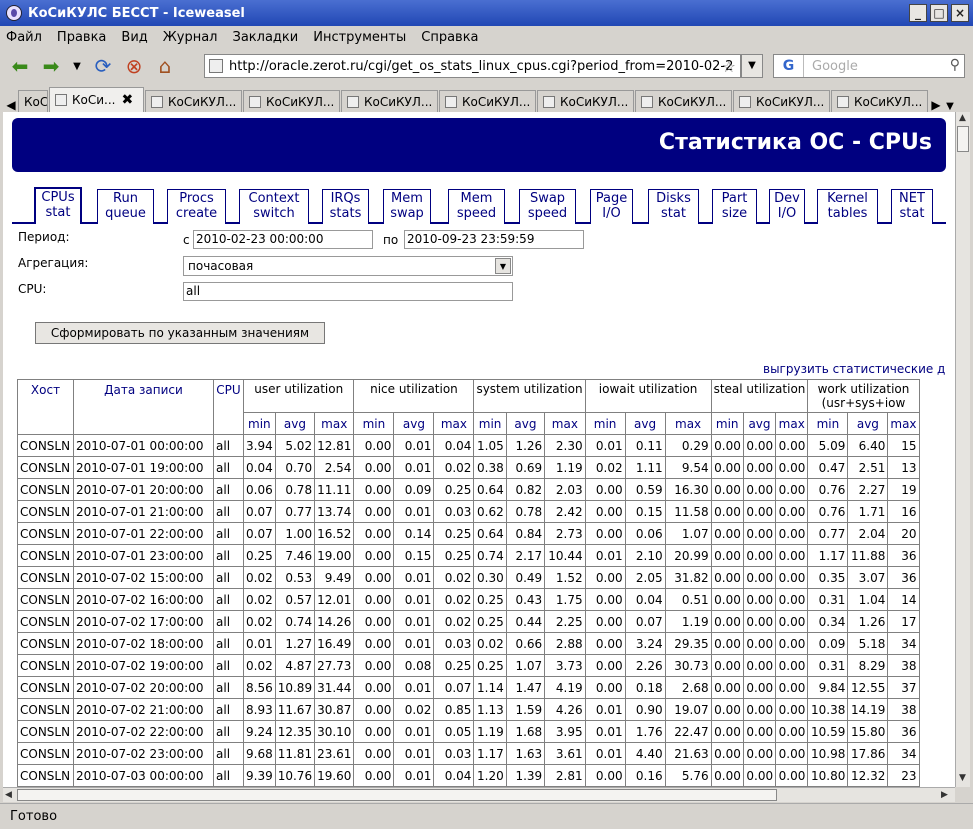  Describe the element at coordinates (565, 467) in the screenshot. I see `table-cell: 1.19` at that location.